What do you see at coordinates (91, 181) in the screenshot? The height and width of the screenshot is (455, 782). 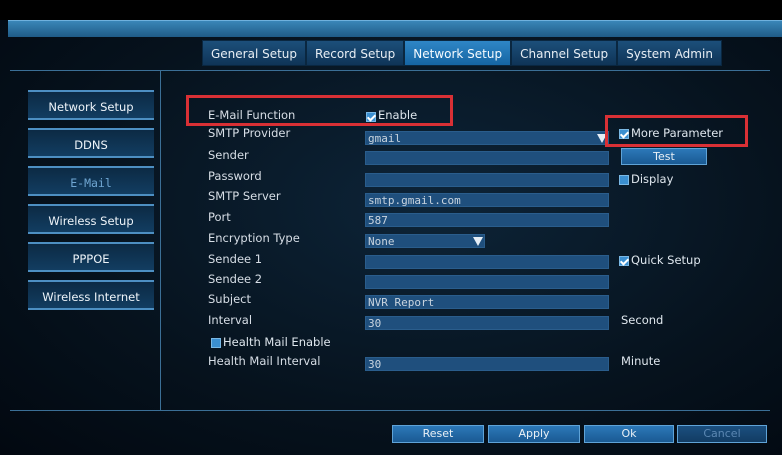 I see `sidebar-item-email: E-Mail` at bounding box center [91, 181].